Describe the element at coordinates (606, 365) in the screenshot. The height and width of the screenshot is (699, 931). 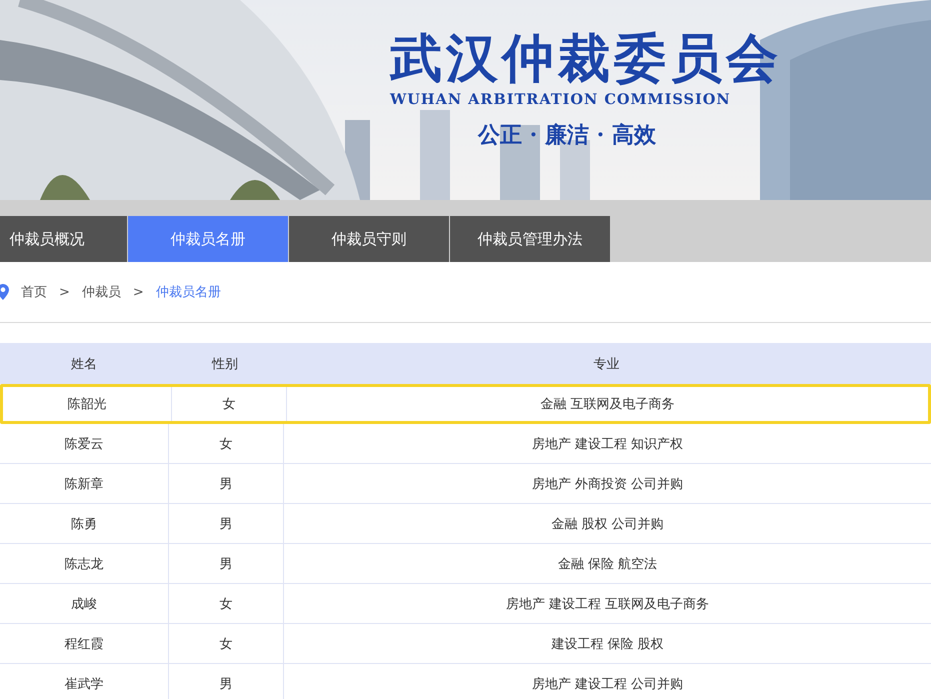
I see `column-header: 专业` at that location.